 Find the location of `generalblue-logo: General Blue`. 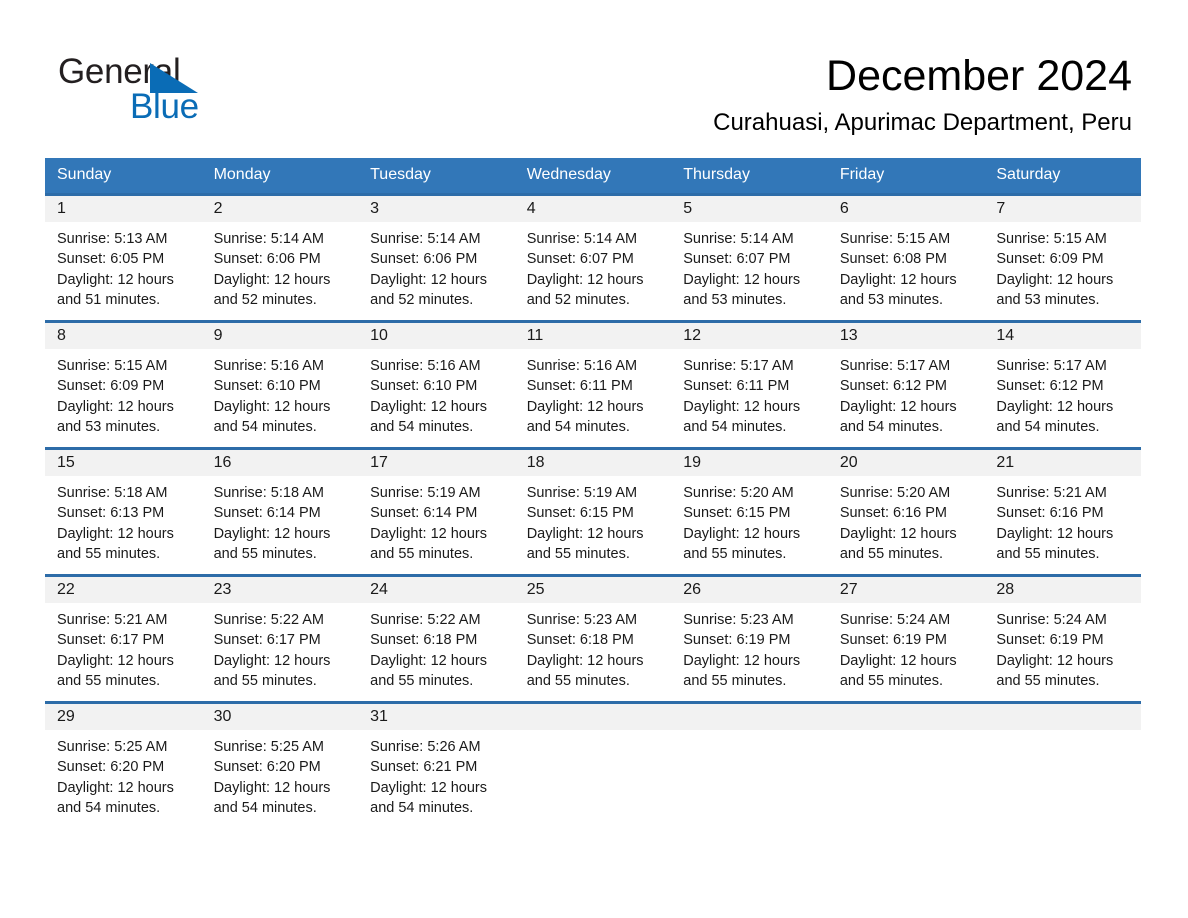

generalblue-logo: General Blue is located at coordinates (218, 92).